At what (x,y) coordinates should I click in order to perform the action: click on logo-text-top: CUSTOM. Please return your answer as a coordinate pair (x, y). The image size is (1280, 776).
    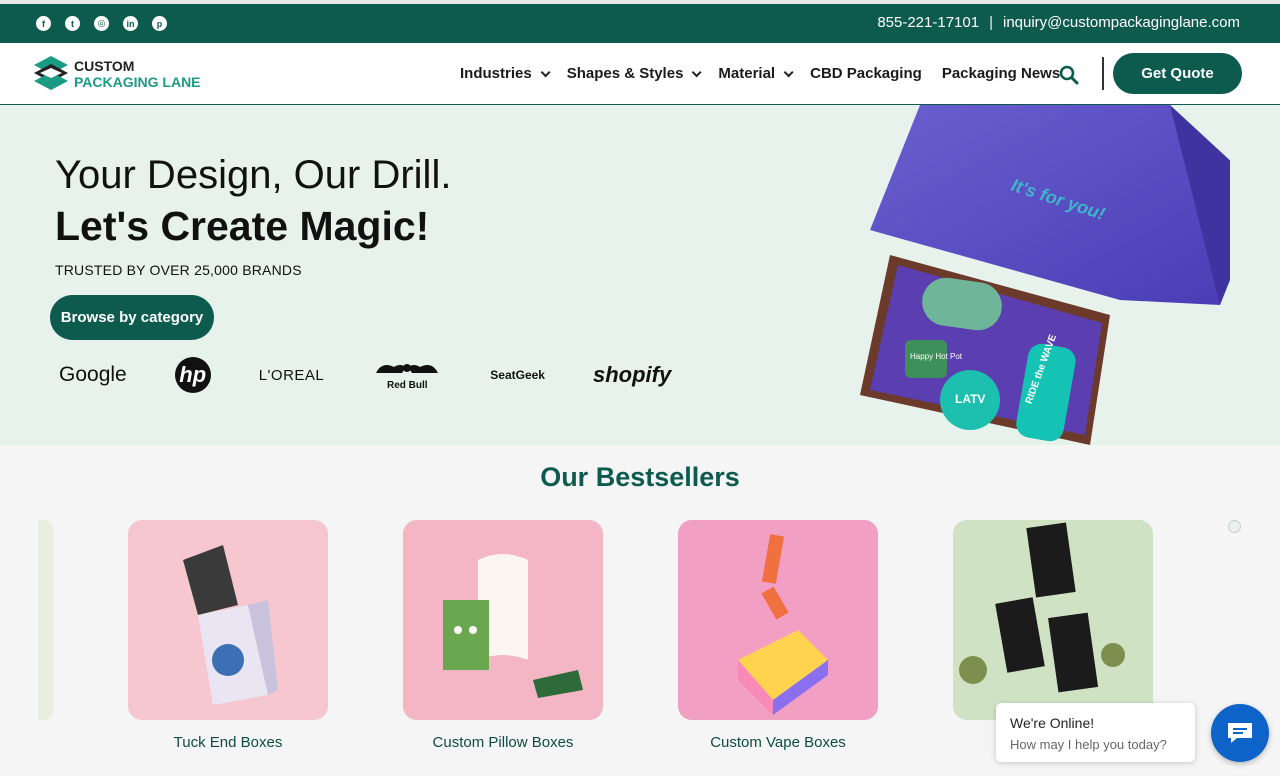
    Looking at the image, I should click on (104, 65).